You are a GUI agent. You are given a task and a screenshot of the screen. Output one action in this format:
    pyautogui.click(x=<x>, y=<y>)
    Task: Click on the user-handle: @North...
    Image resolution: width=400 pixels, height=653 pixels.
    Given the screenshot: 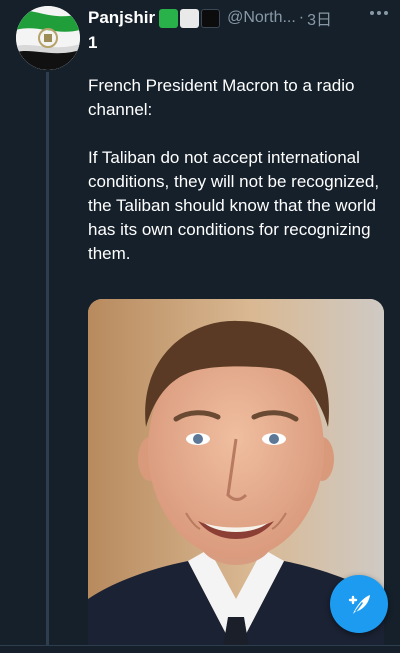 What is the action you would take?
    pyautogui.click(x=261, y=18)
    